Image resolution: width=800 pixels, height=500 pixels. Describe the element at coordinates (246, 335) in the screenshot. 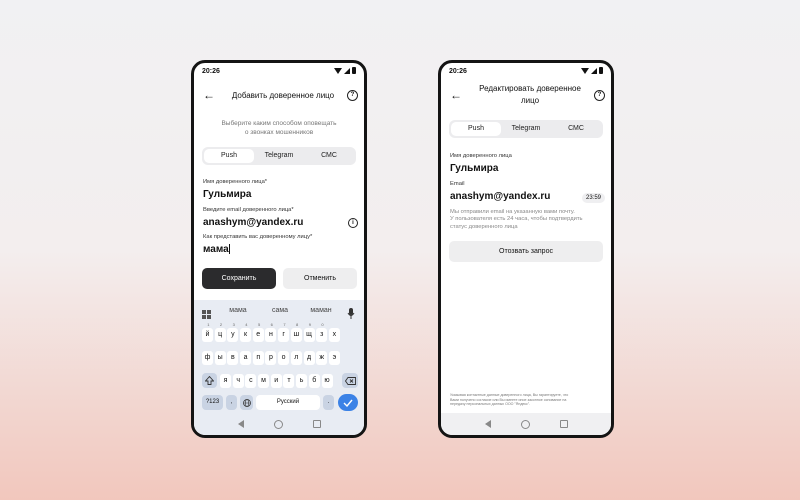

I see `key: к` at that location.